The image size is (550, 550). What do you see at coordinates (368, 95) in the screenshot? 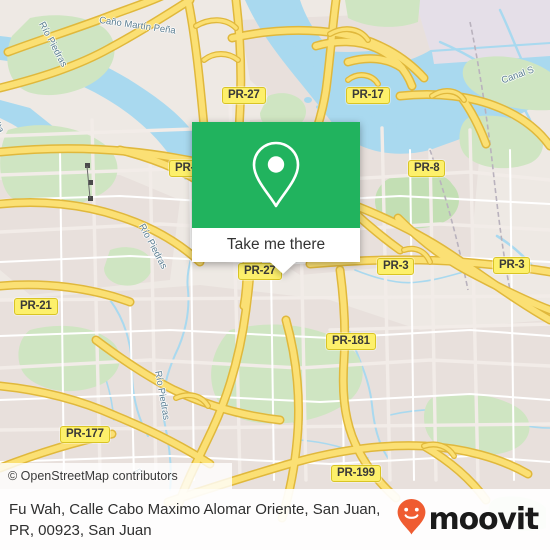
I see `road-shield: PR-17` at bounding box center [368, 95].